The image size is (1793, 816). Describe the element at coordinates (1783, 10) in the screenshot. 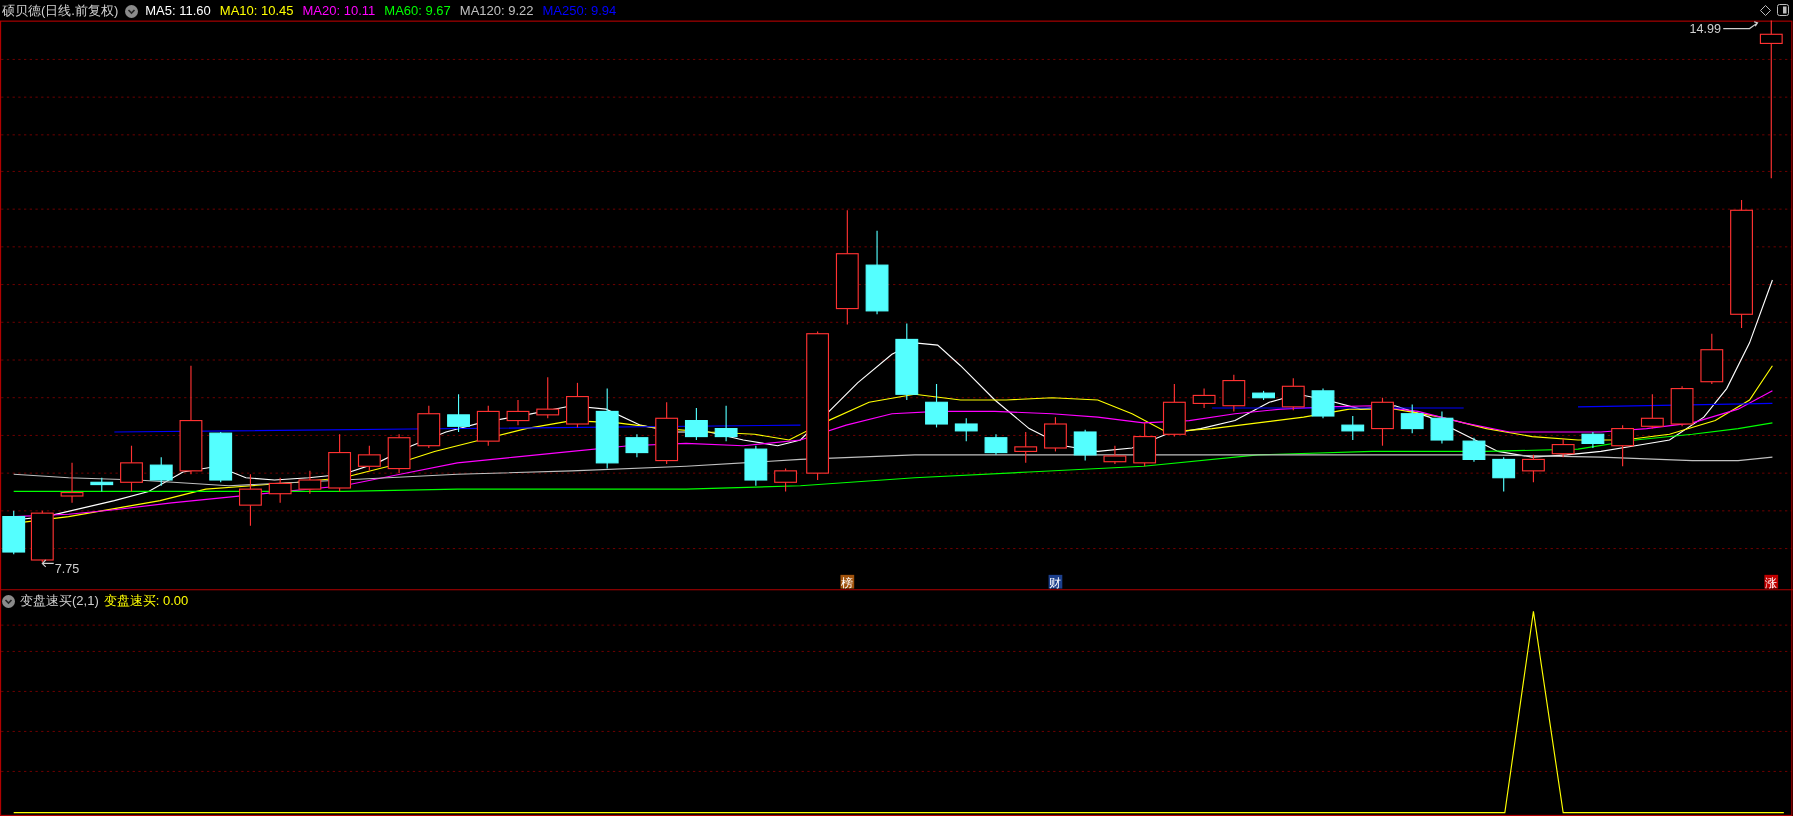

I see `panel-toggle-icon` at that location.